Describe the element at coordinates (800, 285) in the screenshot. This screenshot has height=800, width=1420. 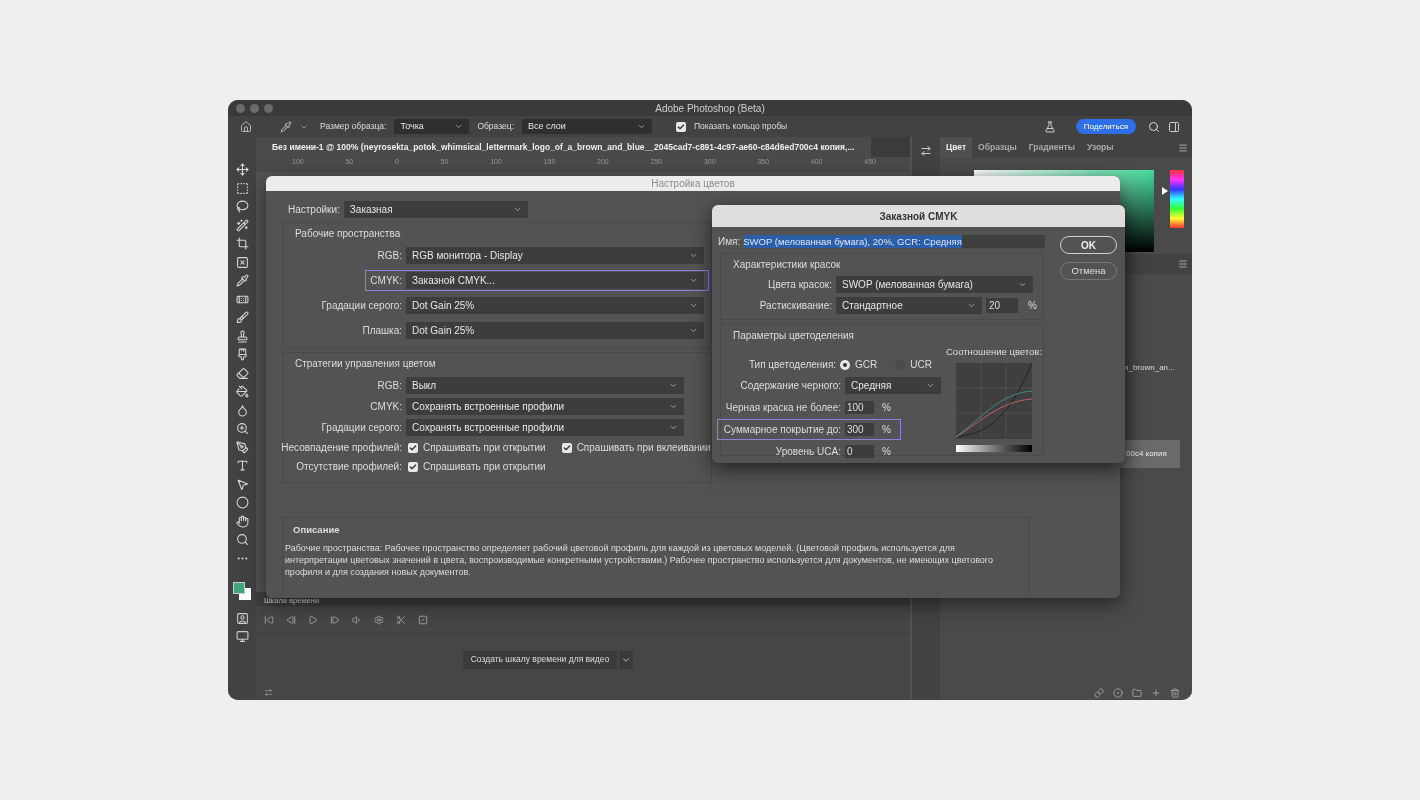
I see `field-label: Цвета красок:` at that location.